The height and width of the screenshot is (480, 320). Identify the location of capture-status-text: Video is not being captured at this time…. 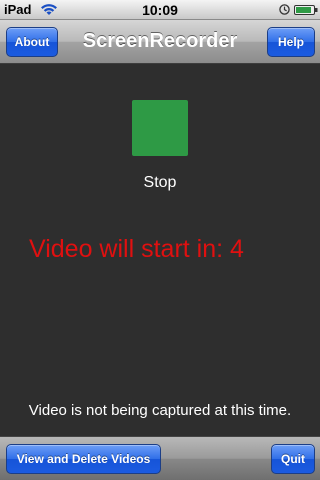
(160, 410).